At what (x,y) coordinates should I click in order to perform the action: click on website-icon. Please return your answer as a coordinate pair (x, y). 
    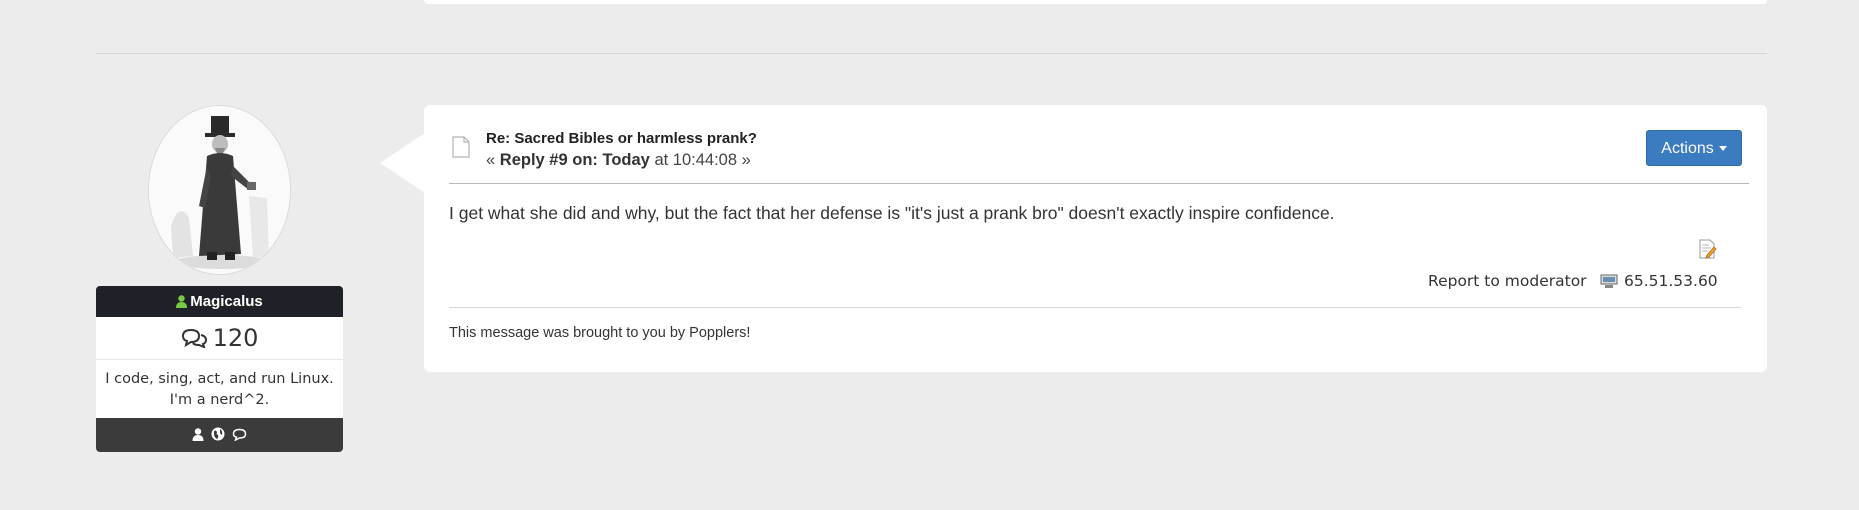
    Looking at the image, I should click on (218, 436).